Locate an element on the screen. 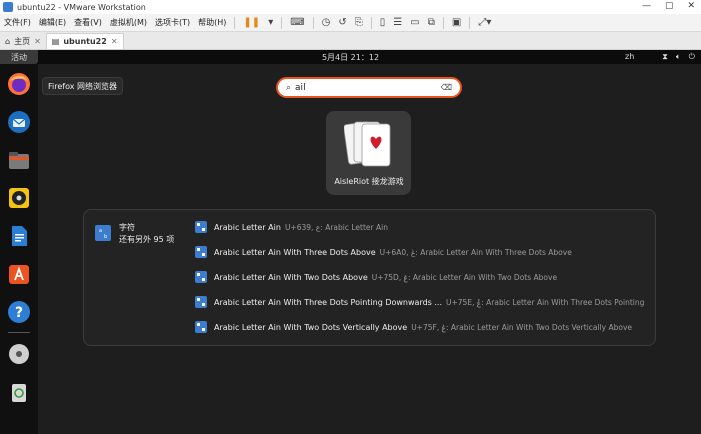 This screenshot has width=701, height=434. tab-home-label: 主页 is located at coordinates (22, 41).